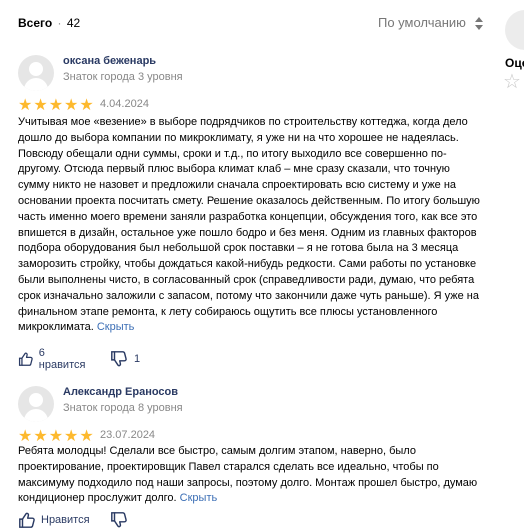  Describe the element at coordinates (62, 359) in the screenshot. I see `like-count: 6 нравится` at that location.